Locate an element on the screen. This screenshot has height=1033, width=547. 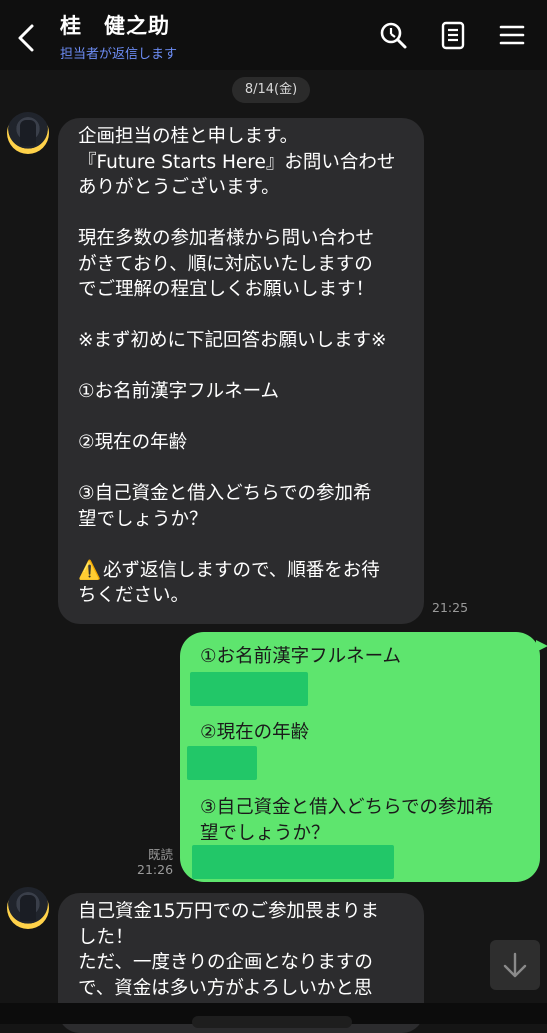
read-receipt: 既読 is located at coordinates (161, 854).